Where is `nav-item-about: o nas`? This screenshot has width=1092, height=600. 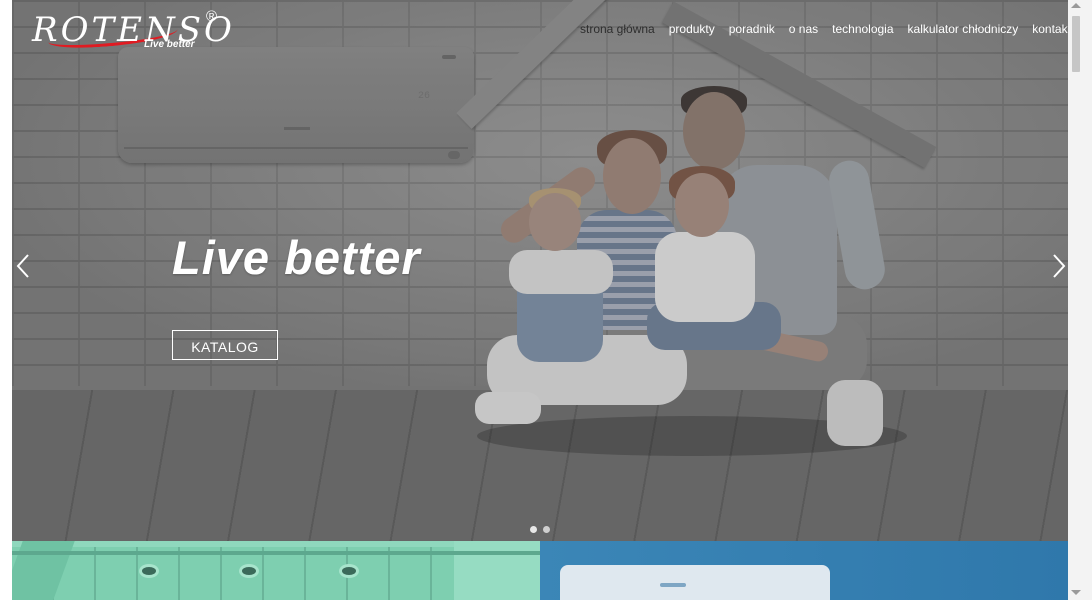
nav-item-about: o nas is located at coordinates (803, 29).